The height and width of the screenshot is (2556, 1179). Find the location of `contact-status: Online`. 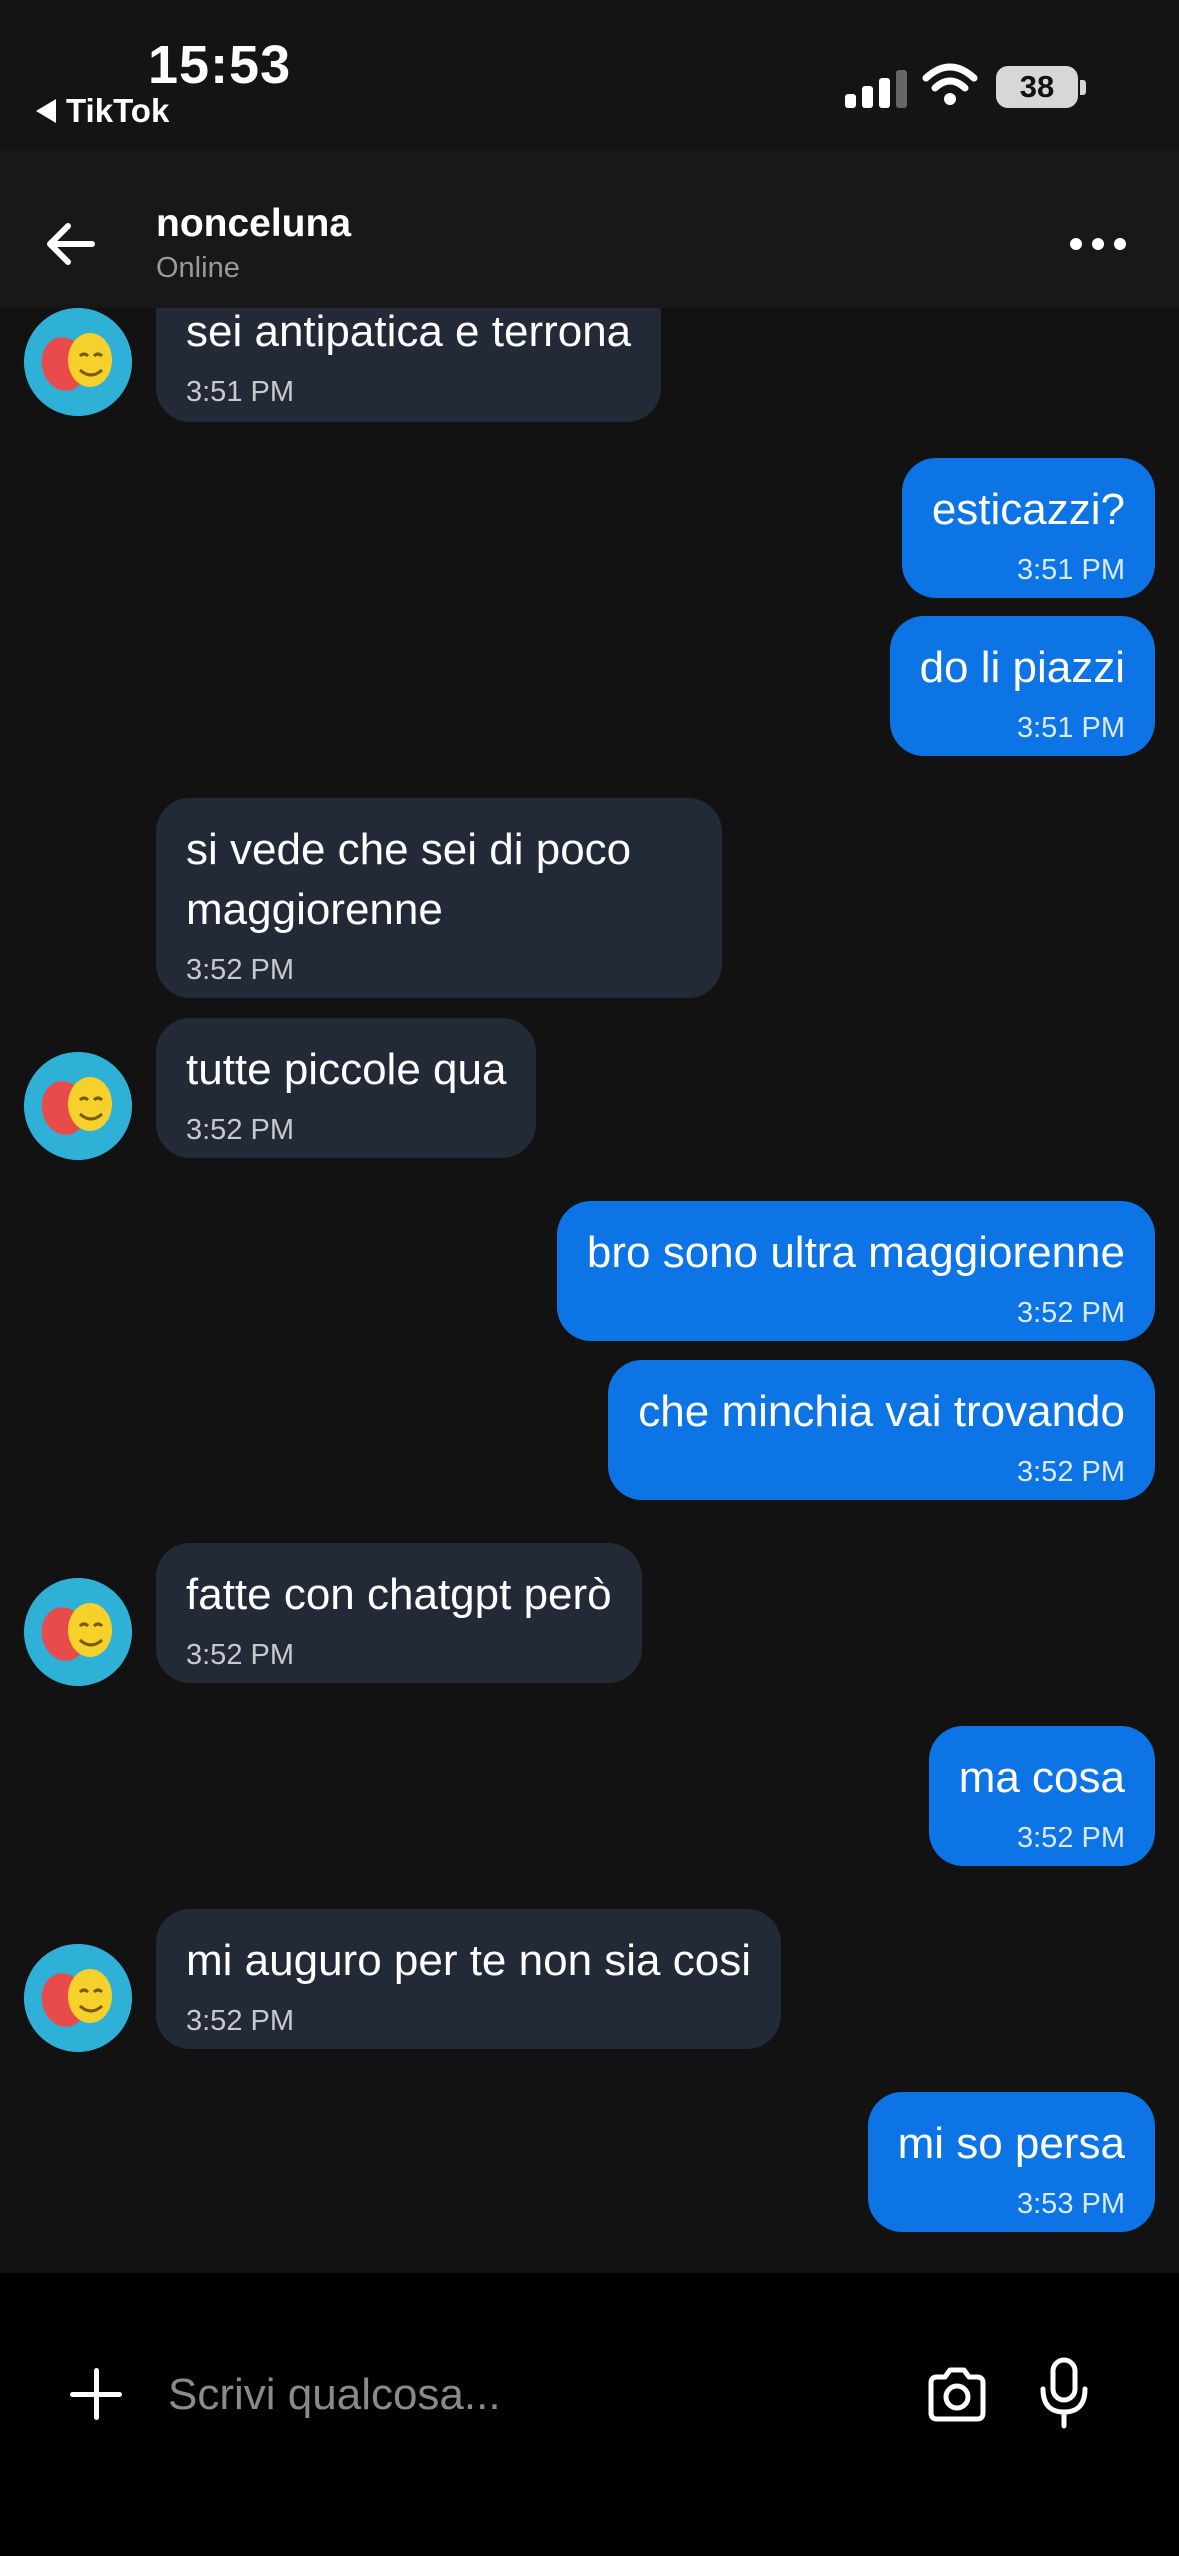

contact-status: Online is located at coordinates (198, 268).